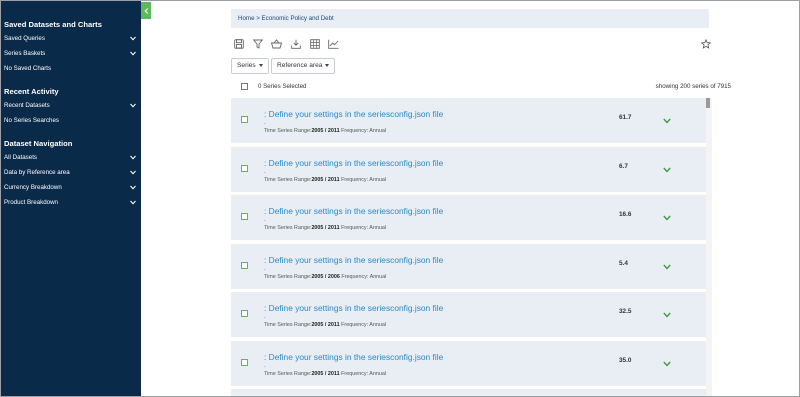  What do you see at coordinates (71, 120) in the screenshot?
I see `sidebar-item-no-series-searches: No Series Searches` at bounding box center [71, 120].